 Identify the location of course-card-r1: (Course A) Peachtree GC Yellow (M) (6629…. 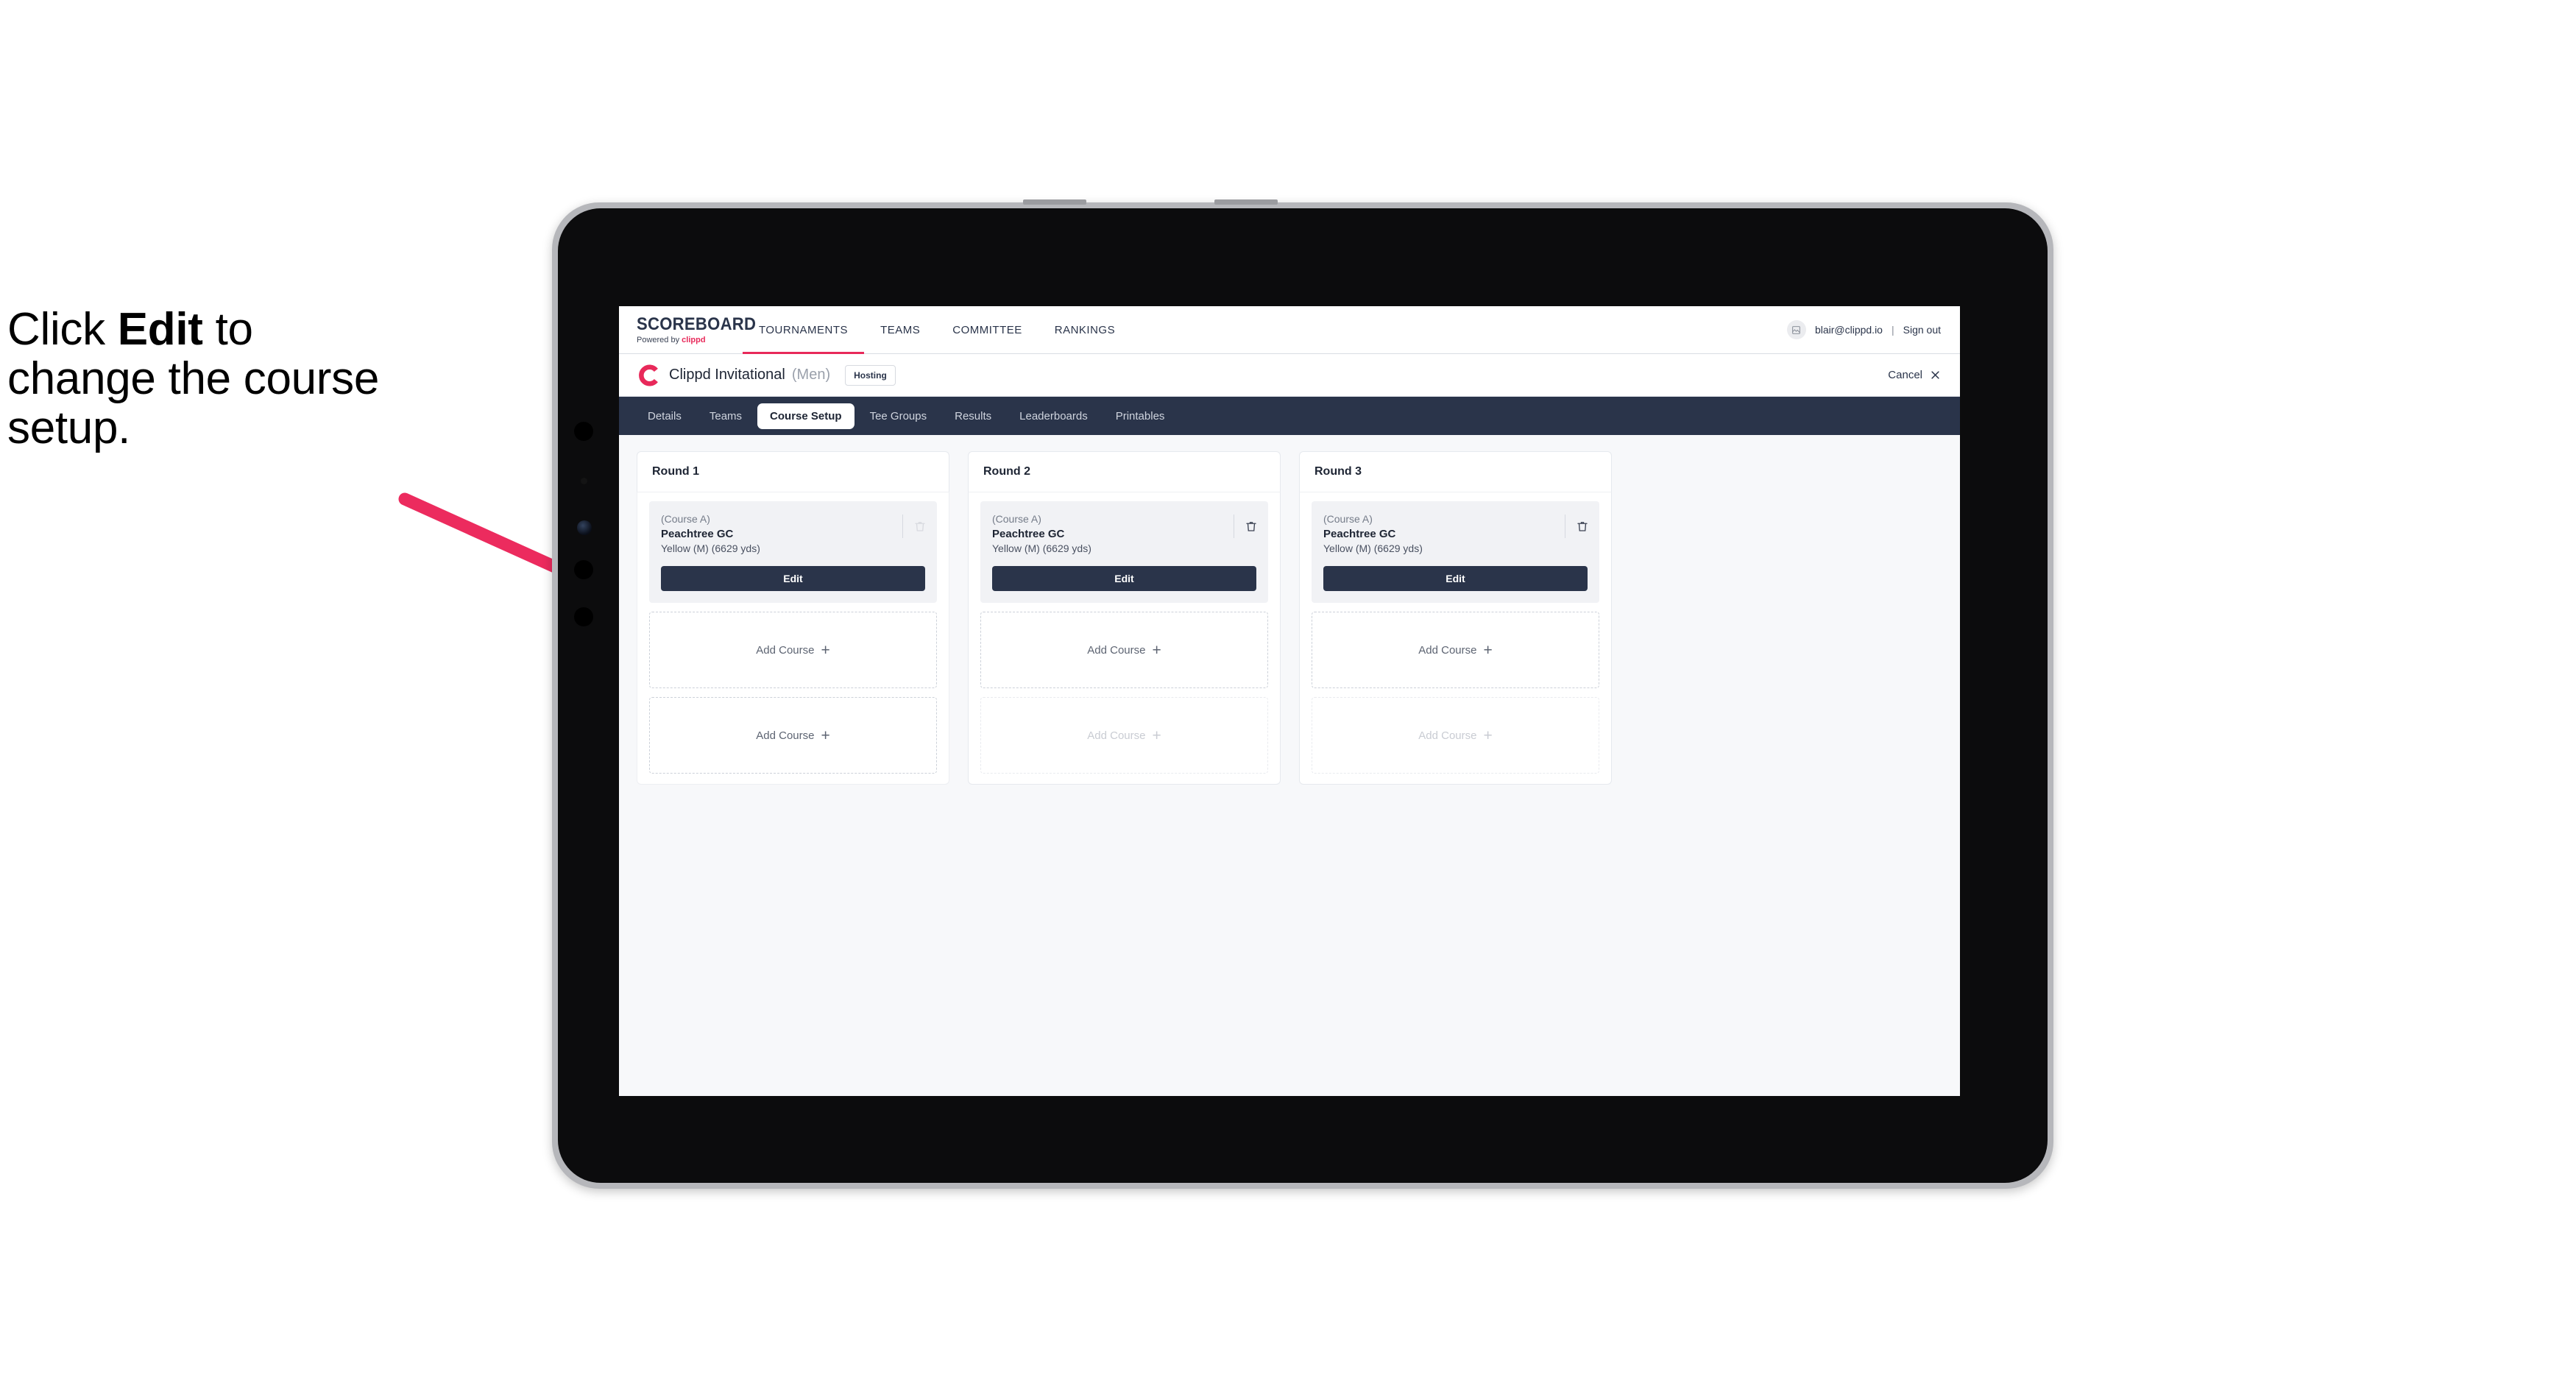
(793, 552).